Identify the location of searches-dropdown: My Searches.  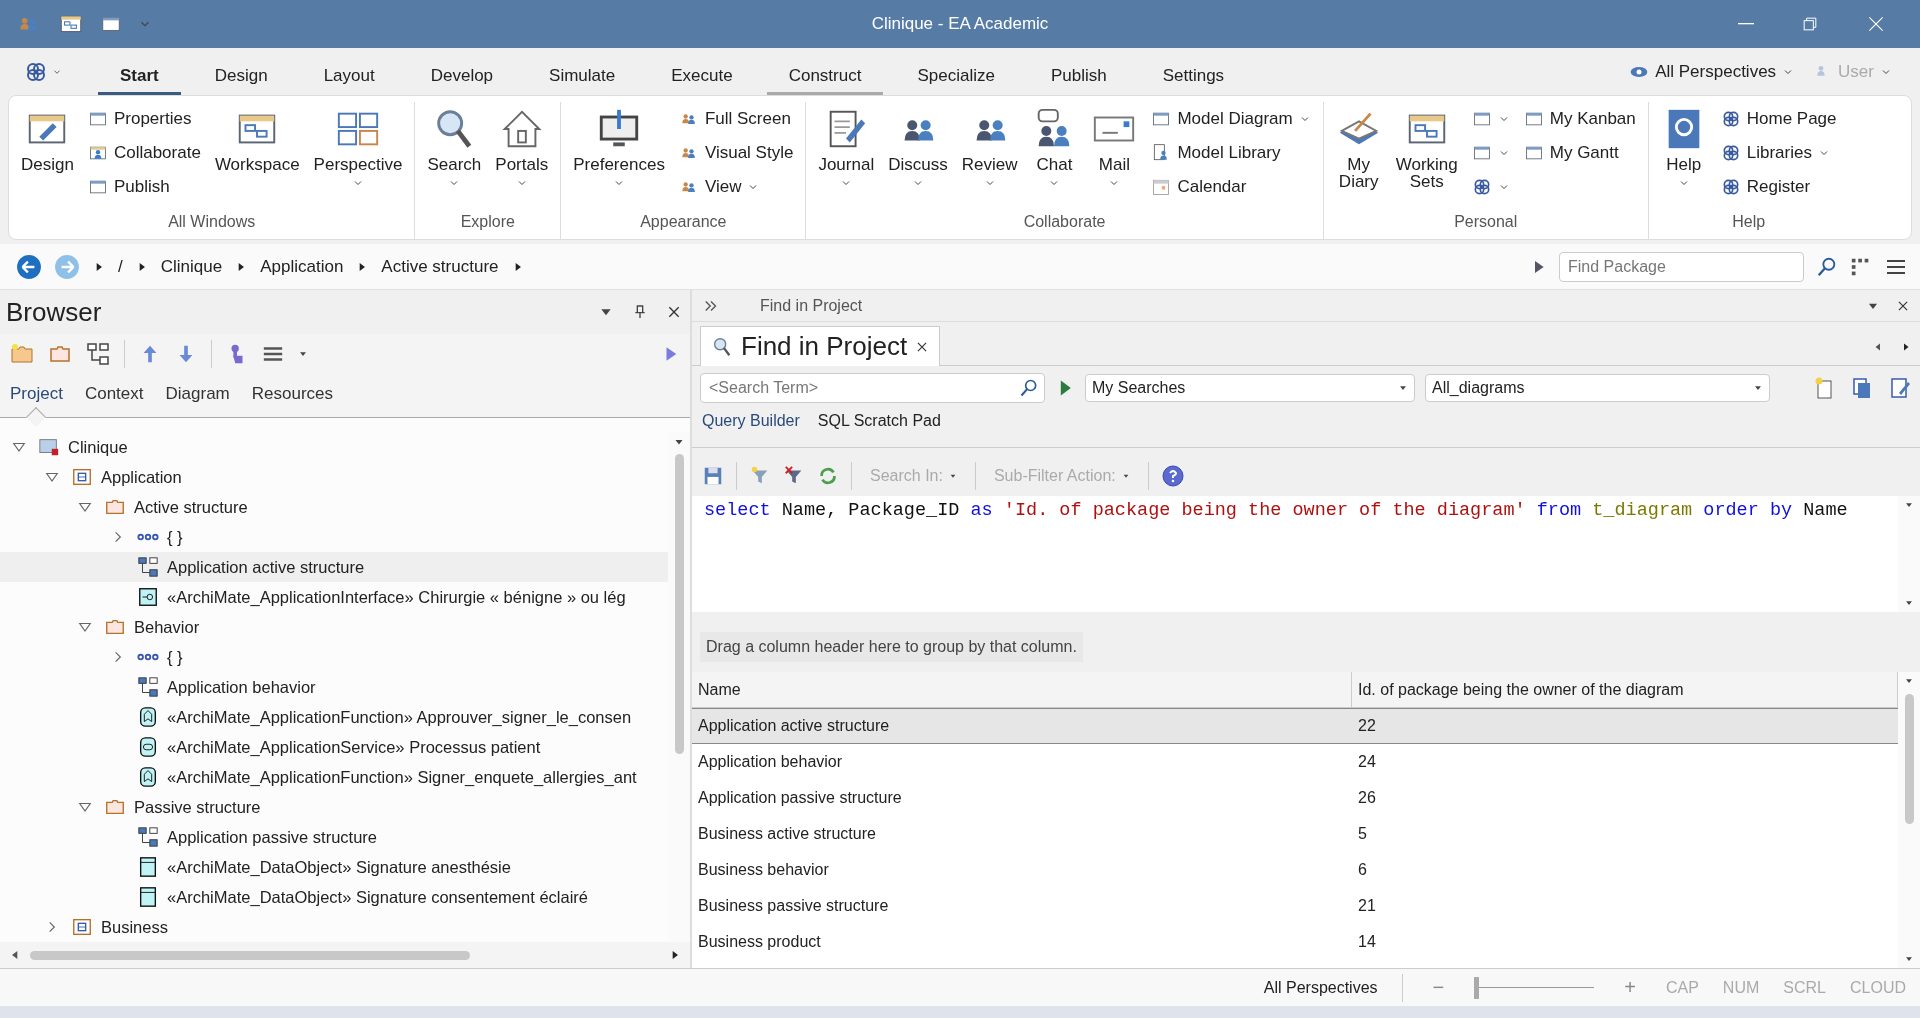
(1250, 388).